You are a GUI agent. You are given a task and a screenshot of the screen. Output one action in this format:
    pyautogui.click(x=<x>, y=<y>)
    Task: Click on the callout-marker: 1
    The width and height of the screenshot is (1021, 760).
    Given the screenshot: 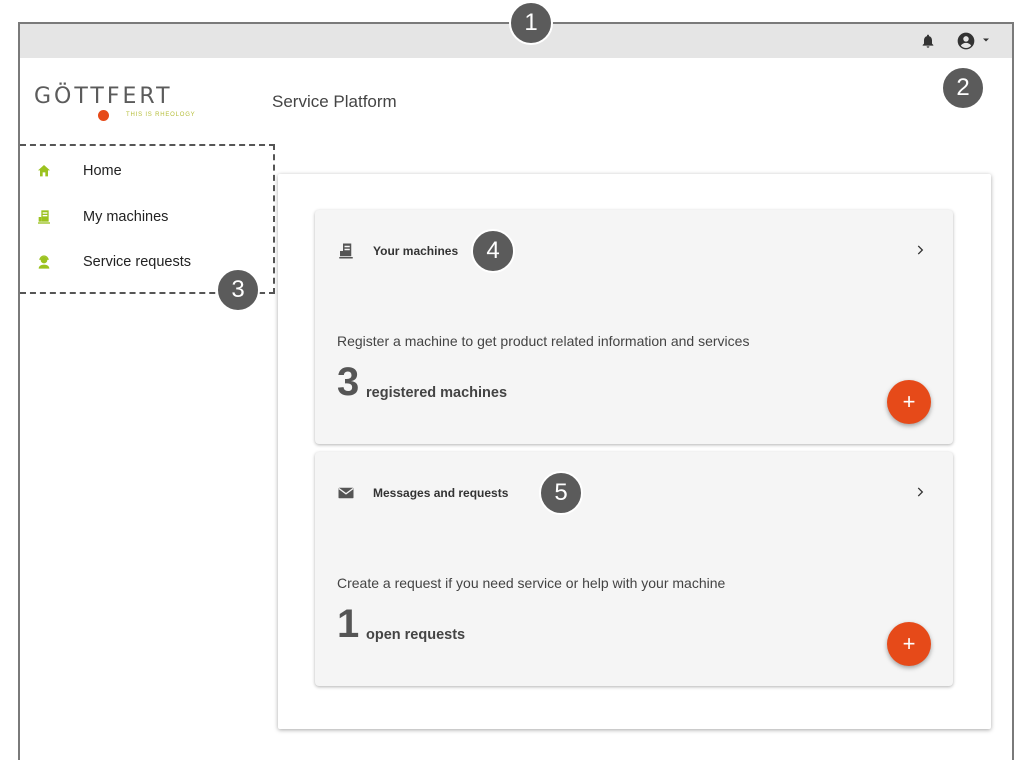 What is the action you would take?
    pyautogui.click(x=531, y=23)
    